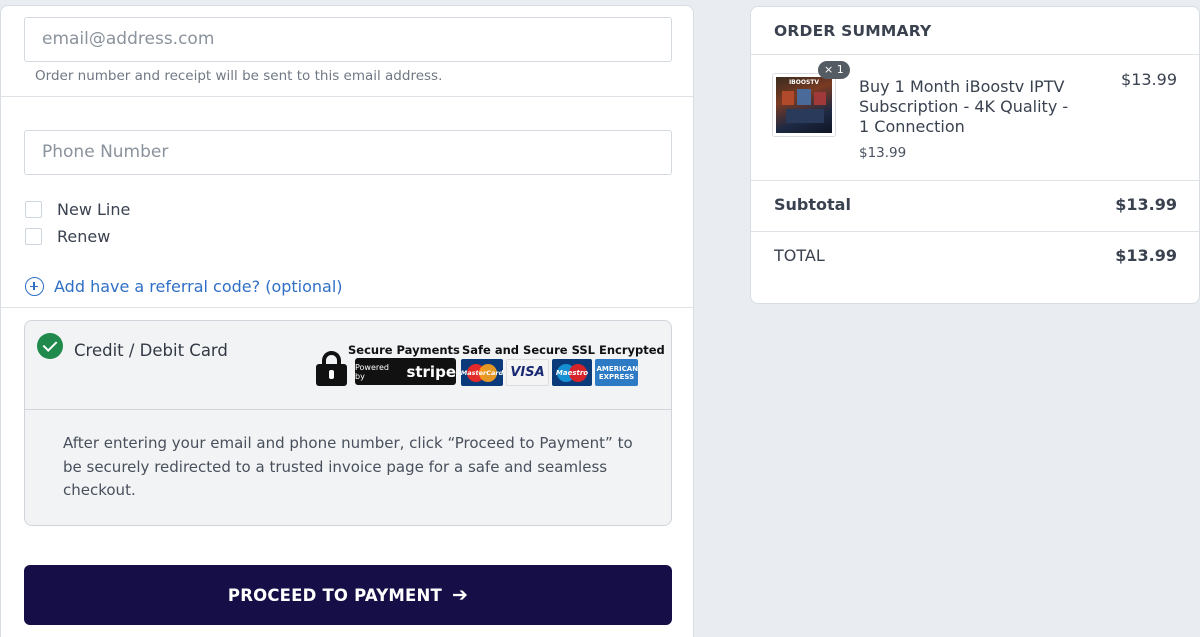 The height and width of the screenshot is (637, 1200). I want to click on mastercard-text: MasterCard, so click(482, 372).